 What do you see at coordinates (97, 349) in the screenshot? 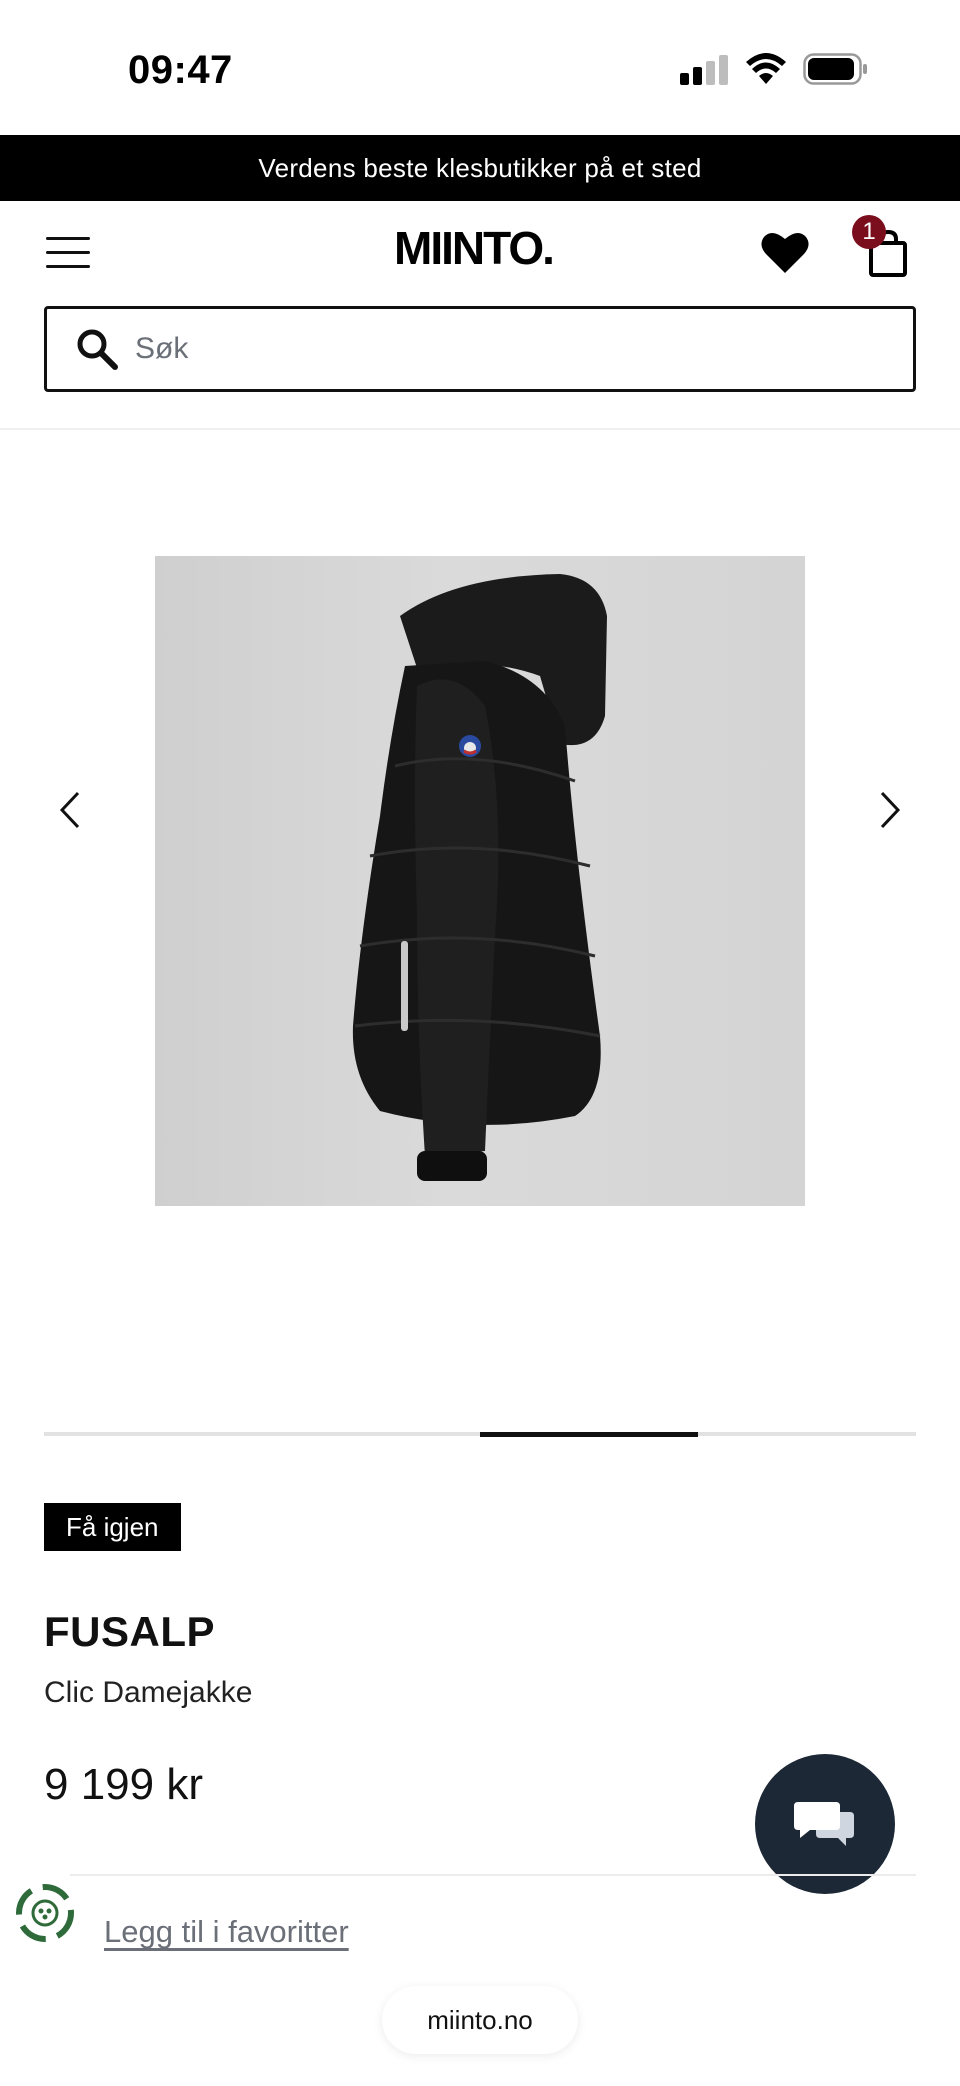
I see `search-icon` at bounding box center [97, 349].